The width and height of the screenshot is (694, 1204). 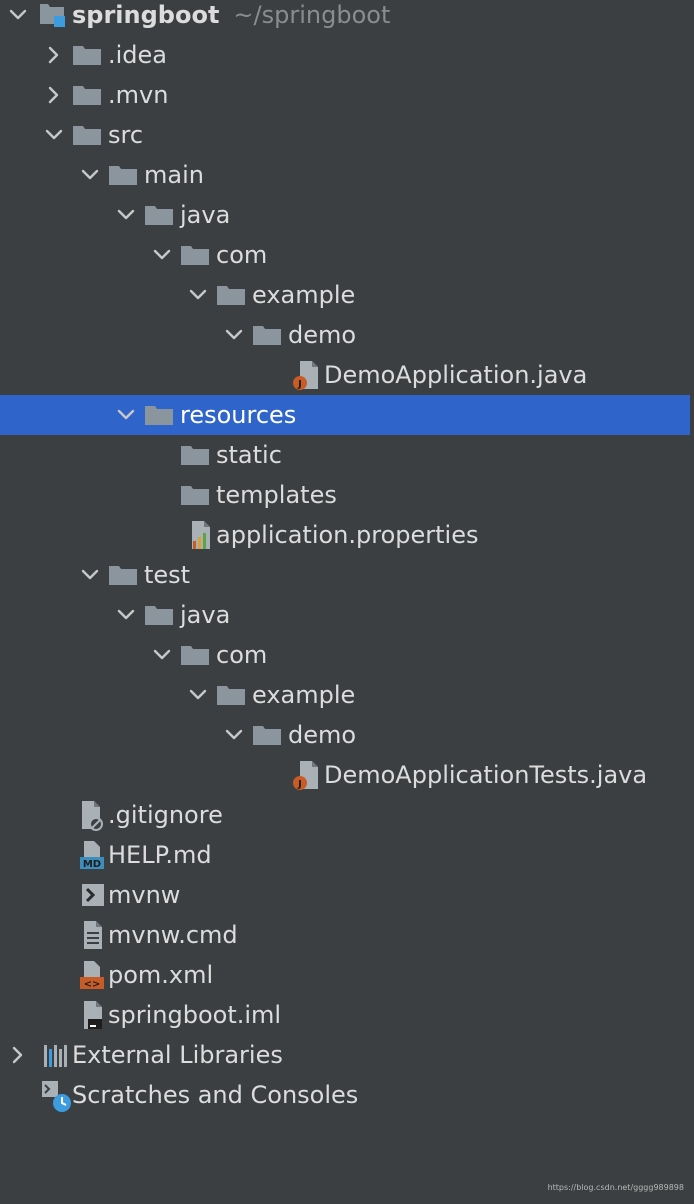 I want to click on markdown-file-icon: MD, so click(x=90, y=855).